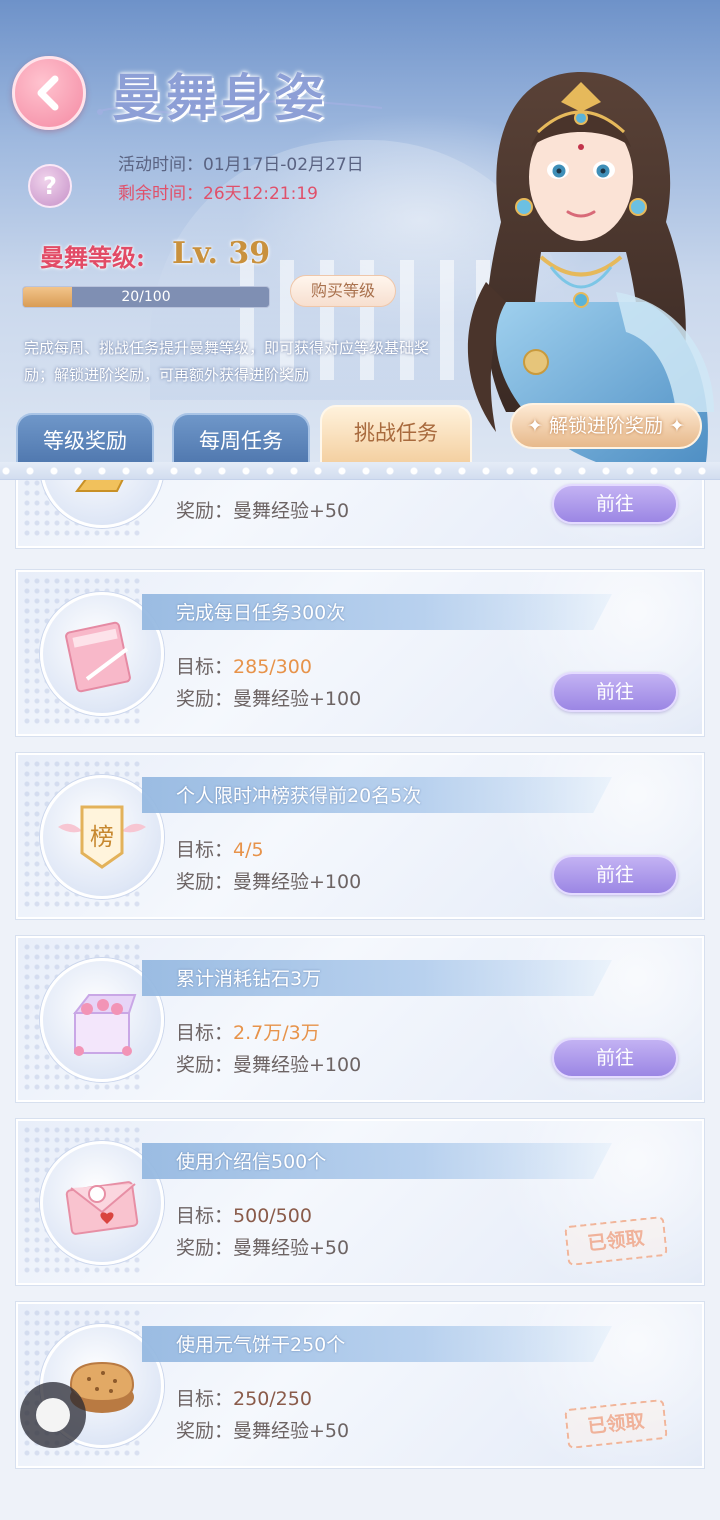 Image resolution: width=720 pixels, height=1520 pixels. Describe the element at coordinates (251, 1162) in the screenshot. I see `task-title: 使用介绍信500个` at that location.